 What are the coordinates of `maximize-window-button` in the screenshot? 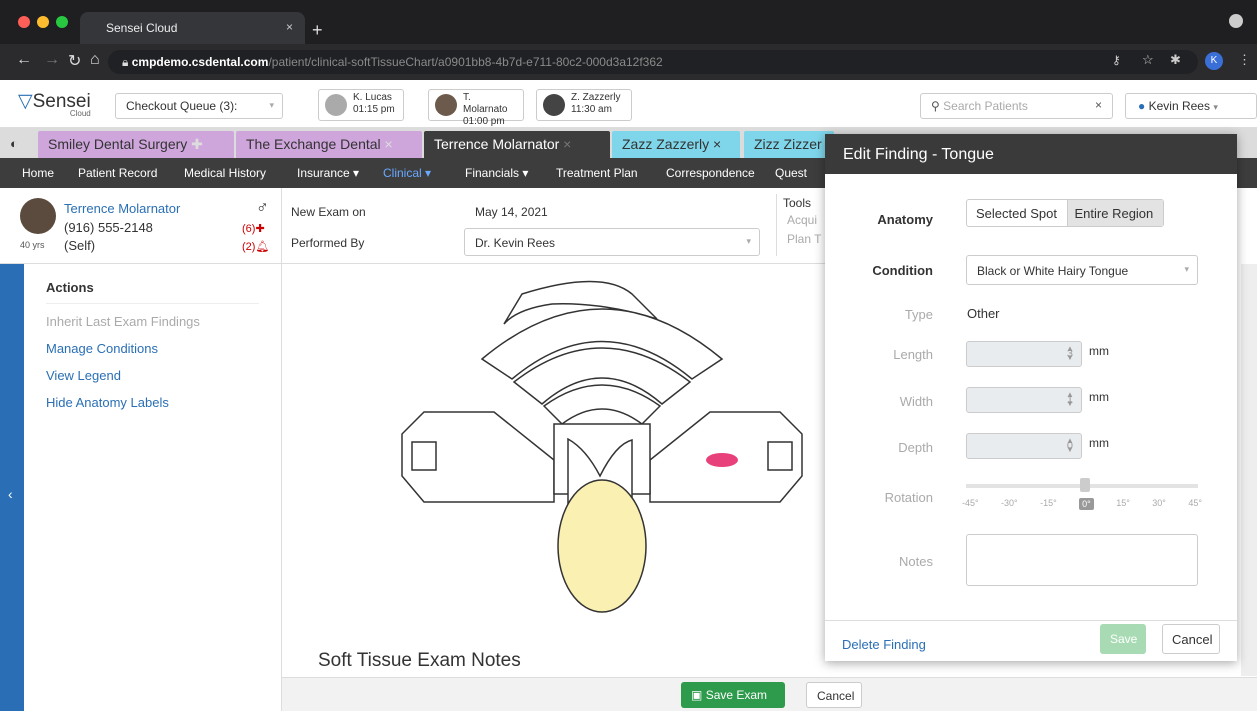 It's located at (62, 22).